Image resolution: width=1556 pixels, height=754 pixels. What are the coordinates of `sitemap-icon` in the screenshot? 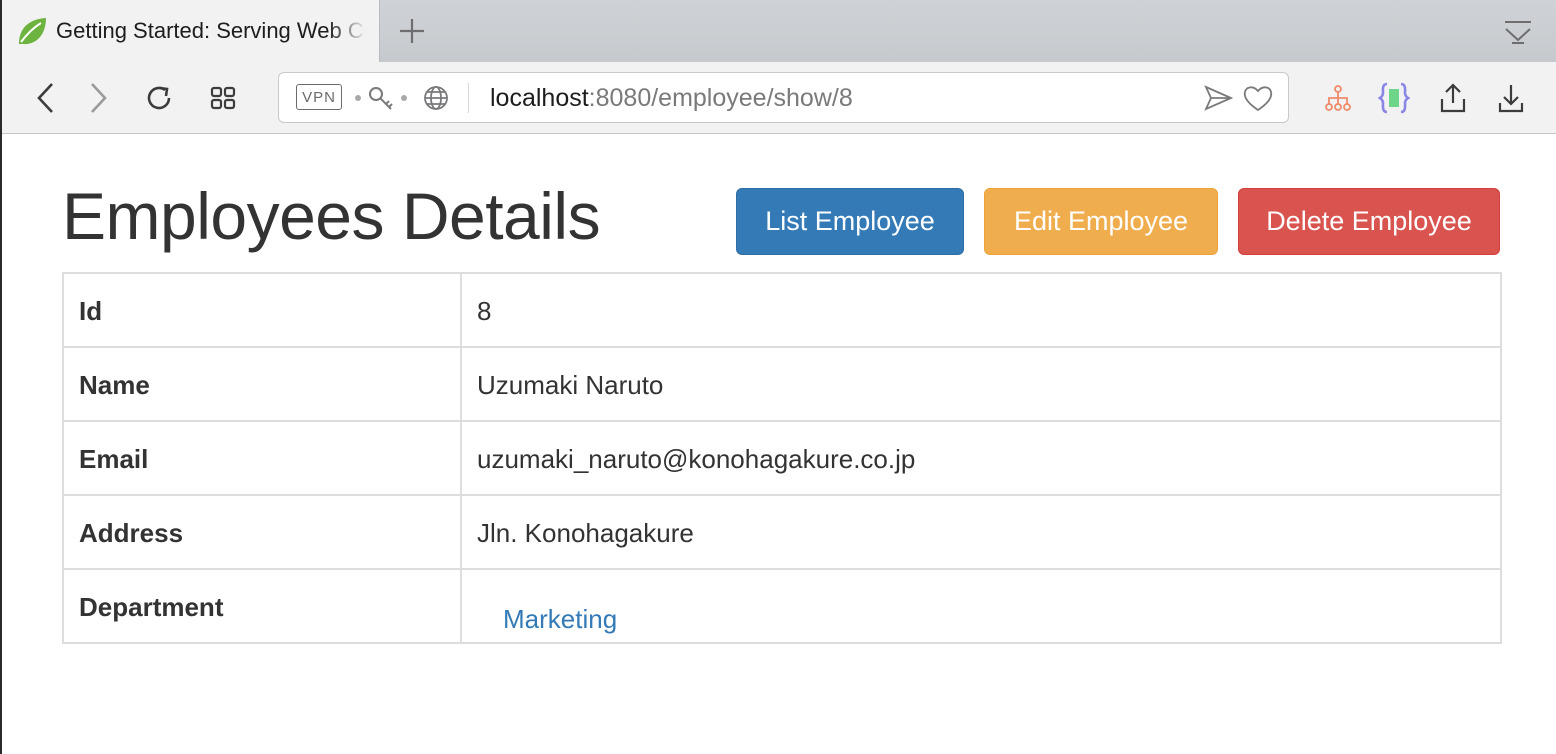 It's located at (1338, 98).